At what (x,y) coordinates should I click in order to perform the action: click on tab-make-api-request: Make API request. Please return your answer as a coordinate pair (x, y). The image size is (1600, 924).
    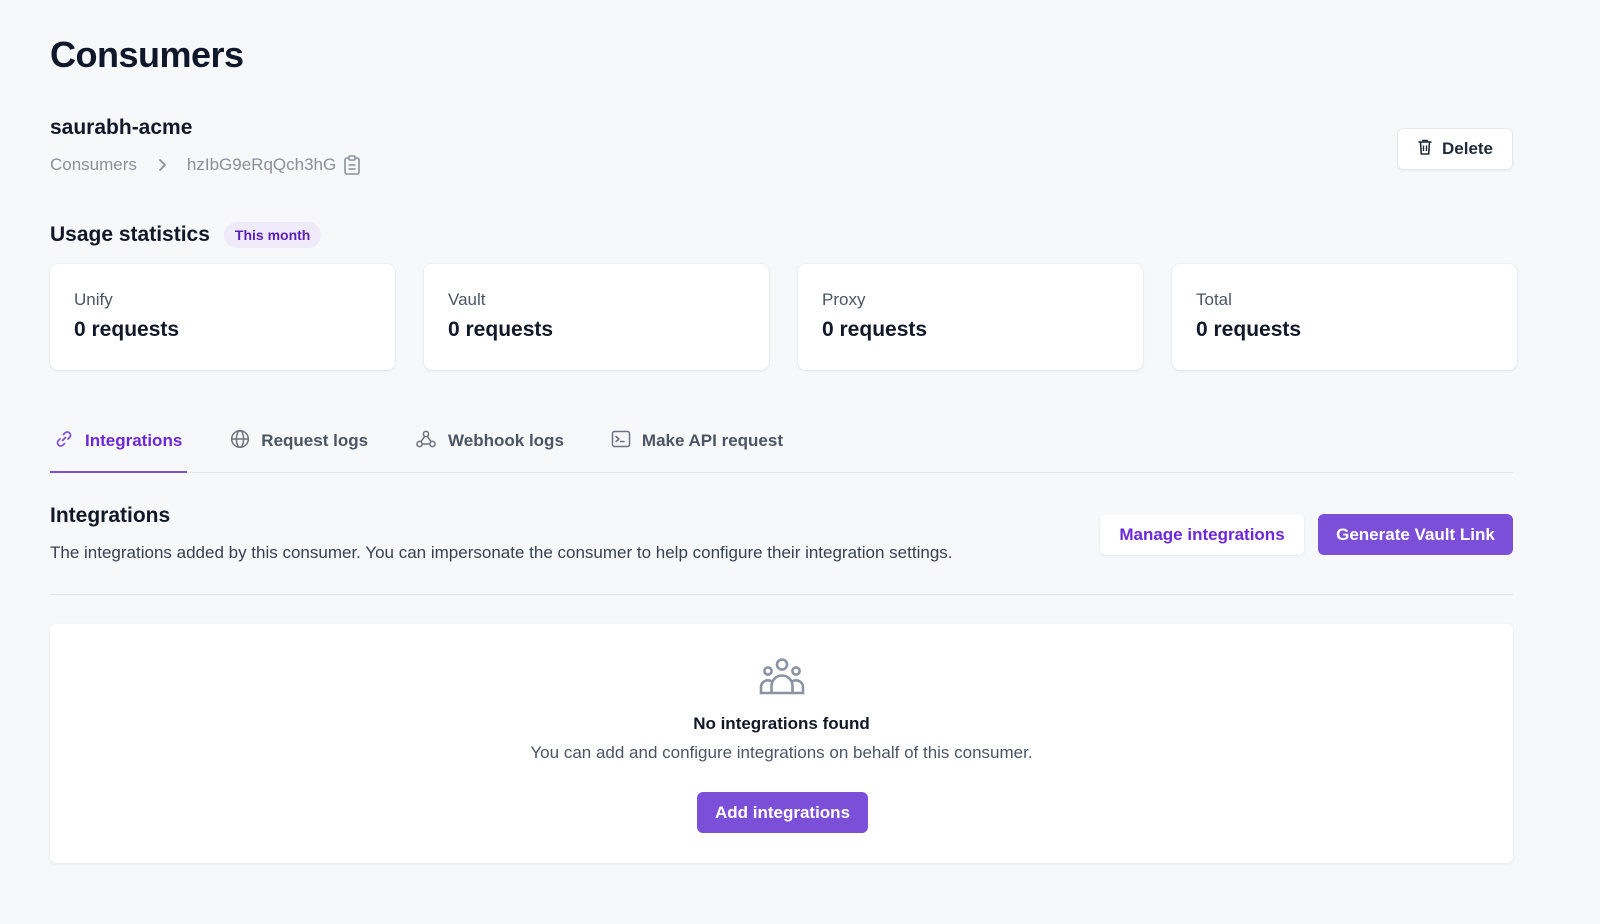
    Looking at the image, I should click on (697, 441).